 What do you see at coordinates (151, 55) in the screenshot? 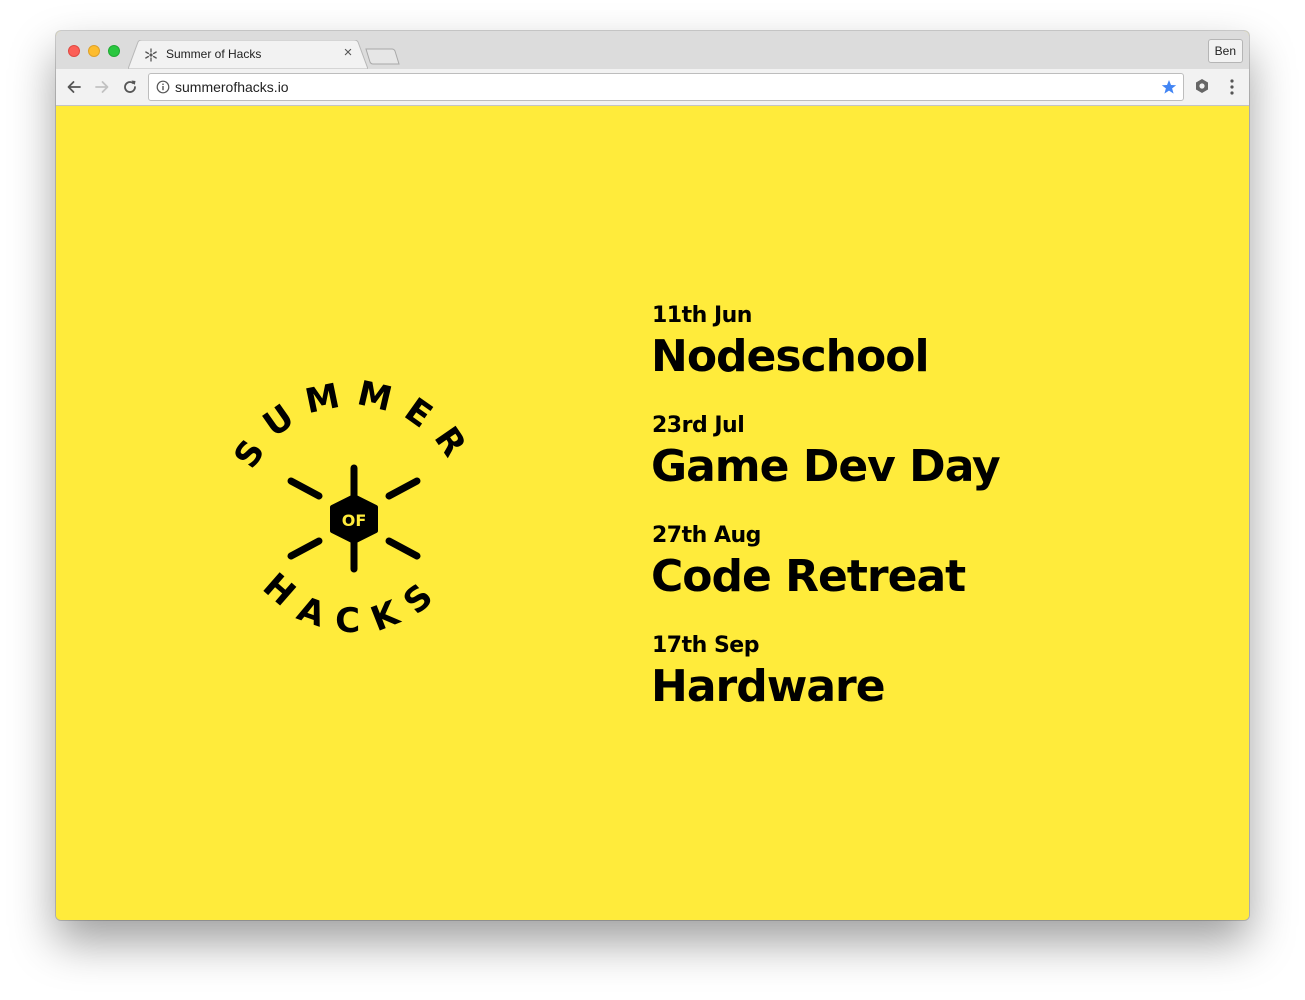
I see `sun-icon` at bounding box center [151, 55].